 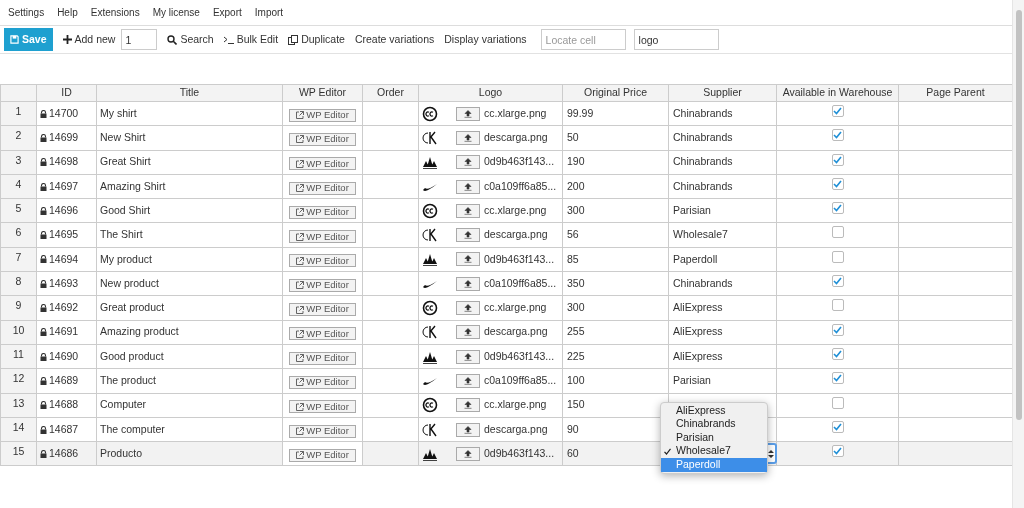 I want to click on menu-item: My license, so click(x=176, y=12).